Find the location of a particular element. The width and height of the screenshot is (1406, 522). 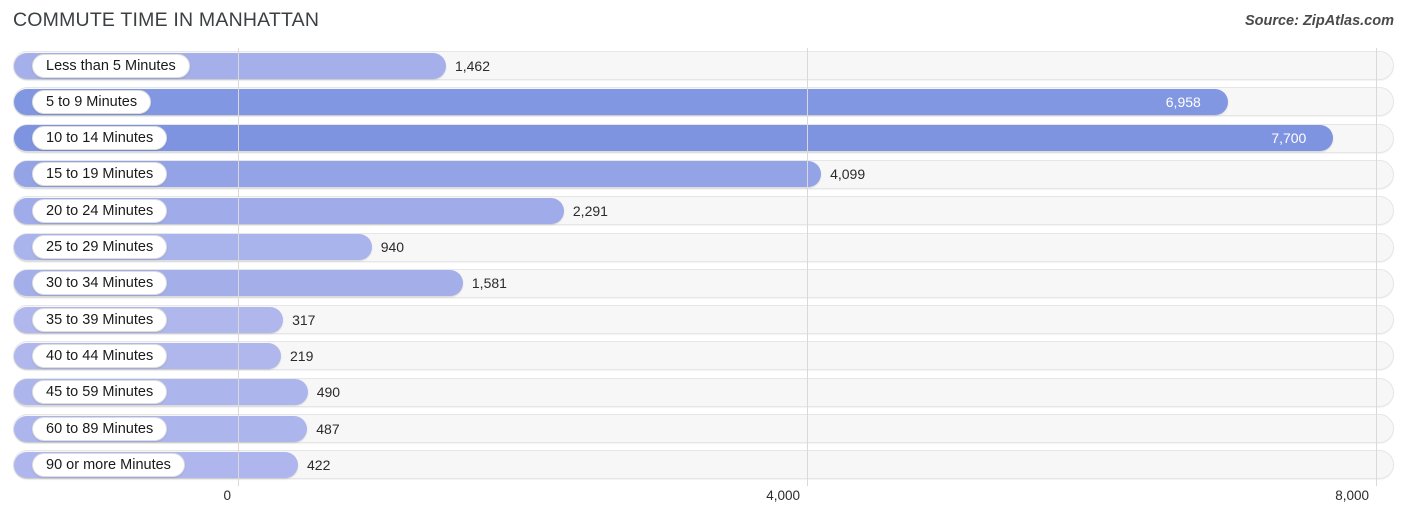

x-axis: 0 4,000 8,000 is located at coordinates (703, 504).